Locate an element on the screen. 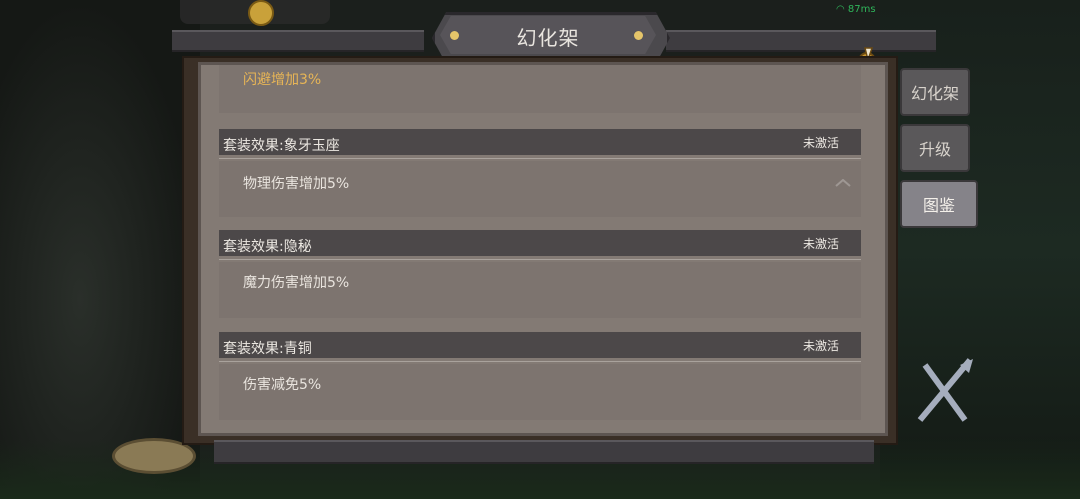  header-bar-right is located at coordinates (801, 41).